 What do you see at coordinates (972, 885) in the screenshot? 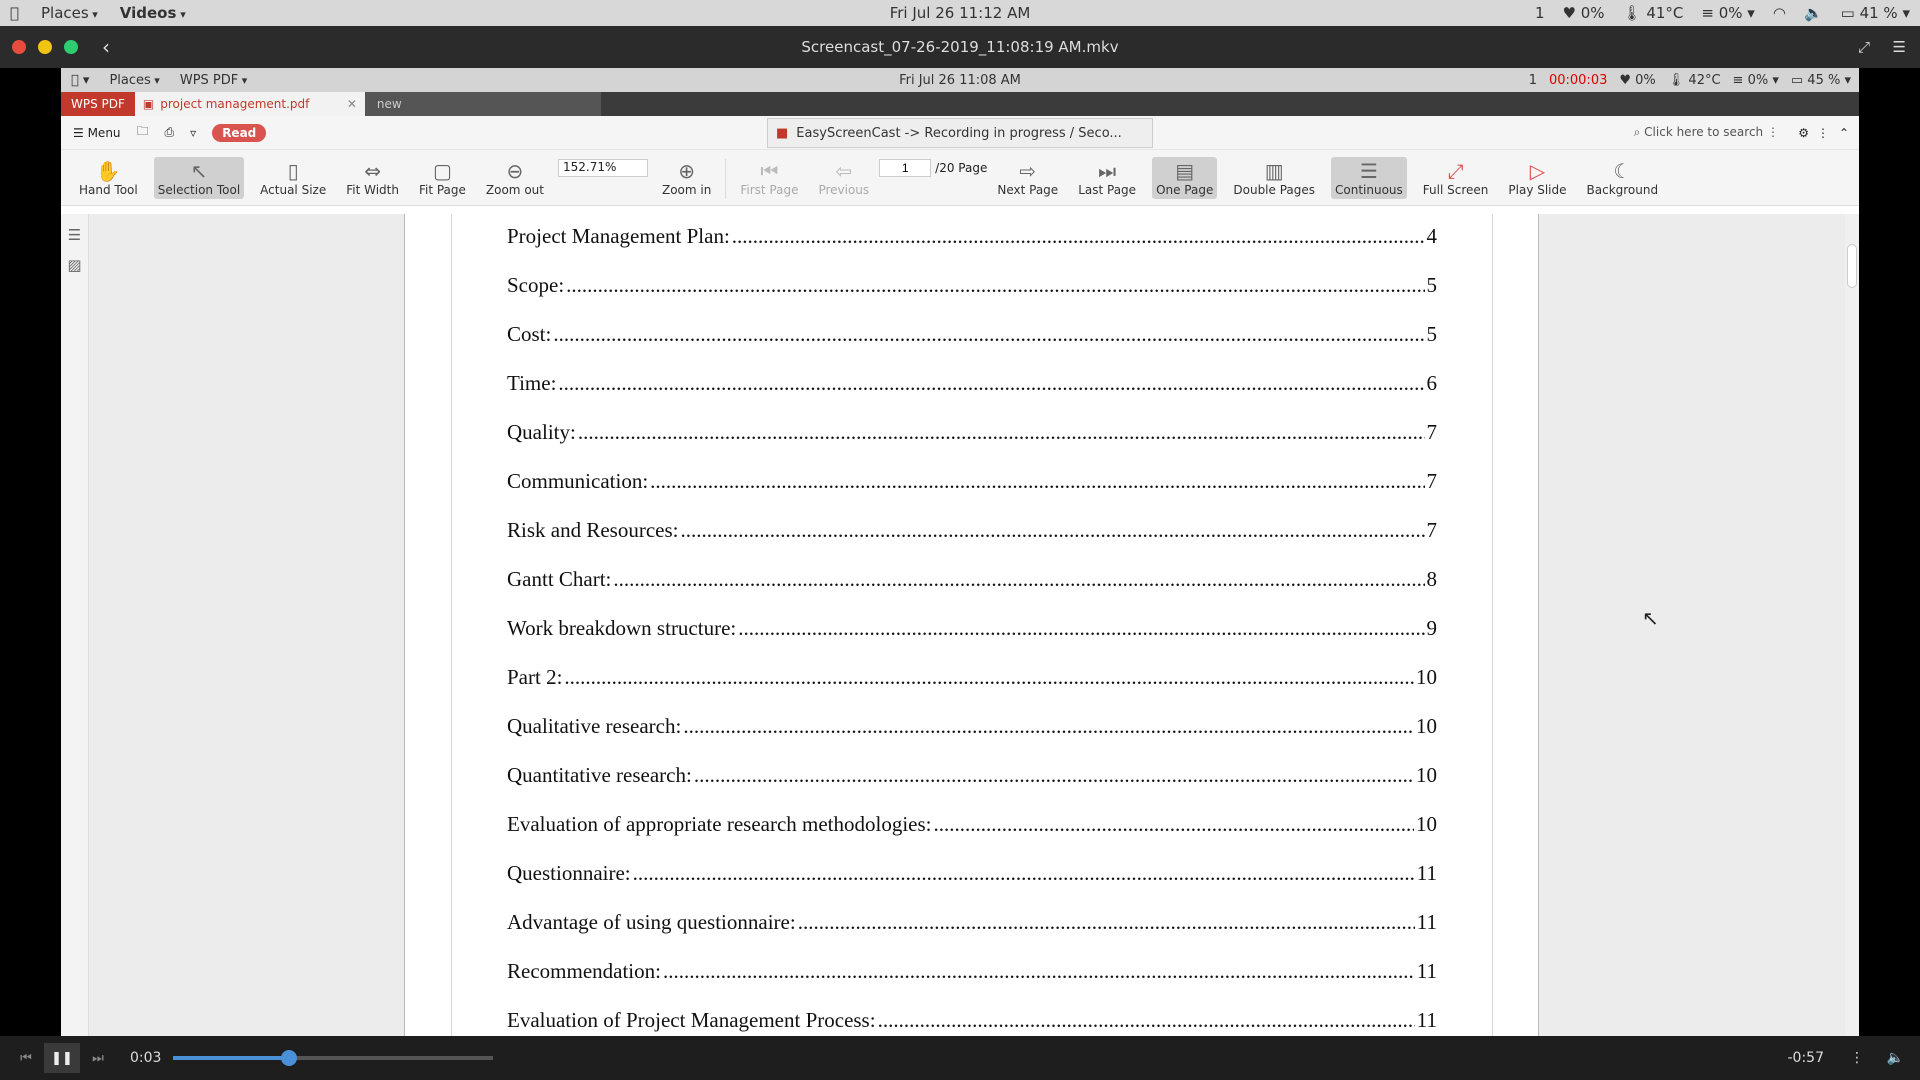
I see `toc-row: Questionnaire: 11` at bounding box center [972, 885].